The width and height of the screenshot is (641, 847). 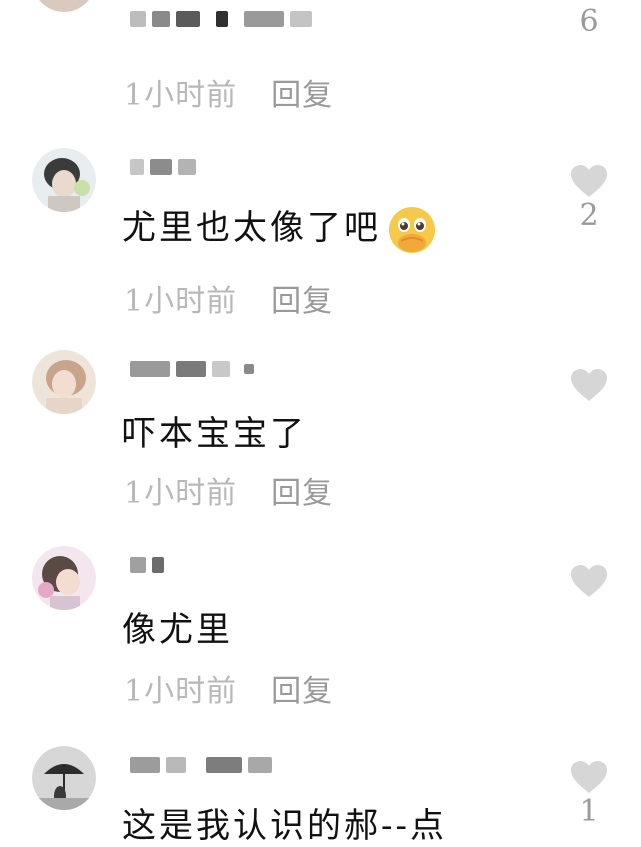 I want to click on comment-text: 这是我认识的郝--点, so click(x=284, y=822).